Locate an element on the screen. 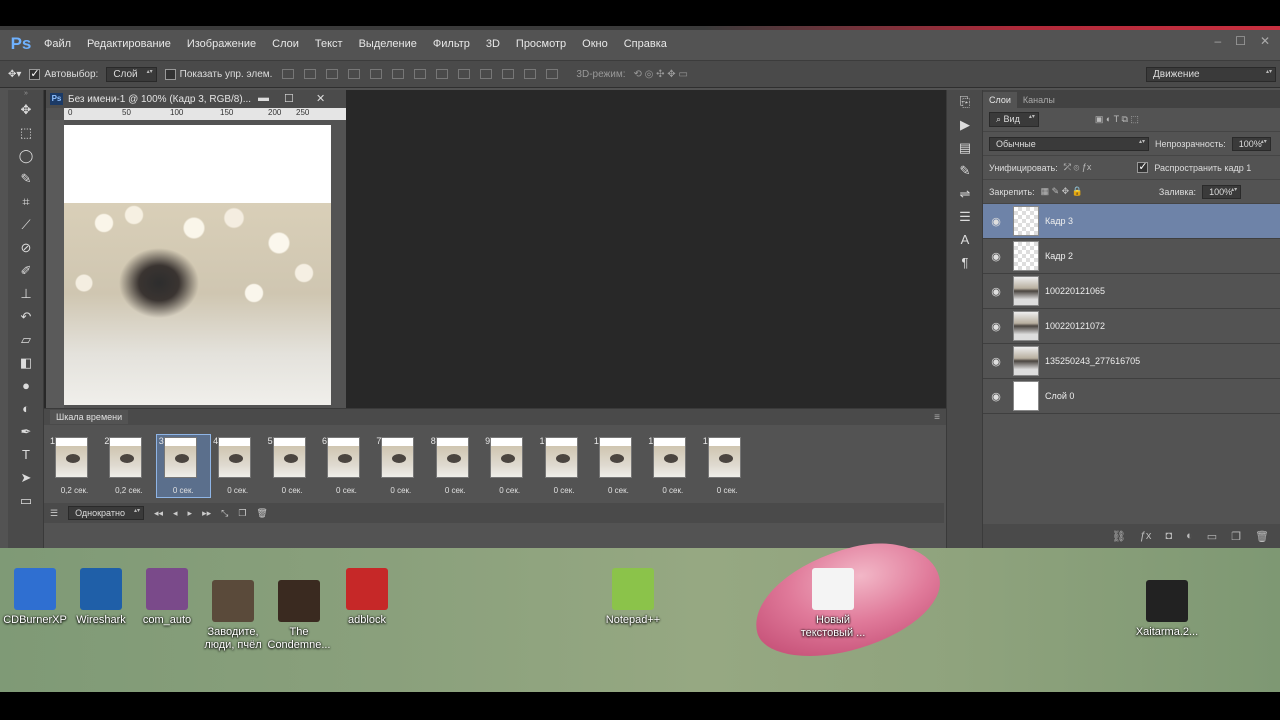  timeline-frame: 110 сек. is located at coordinates (618, 466).